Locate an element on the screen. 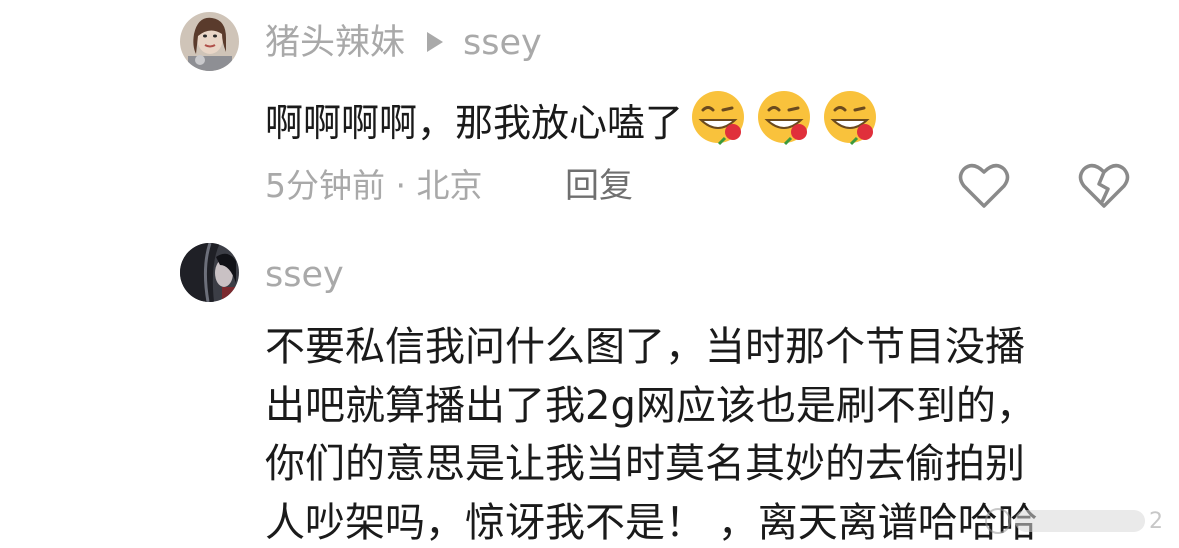  commenter-2-username: ssey is located at coordinates (304, 275).